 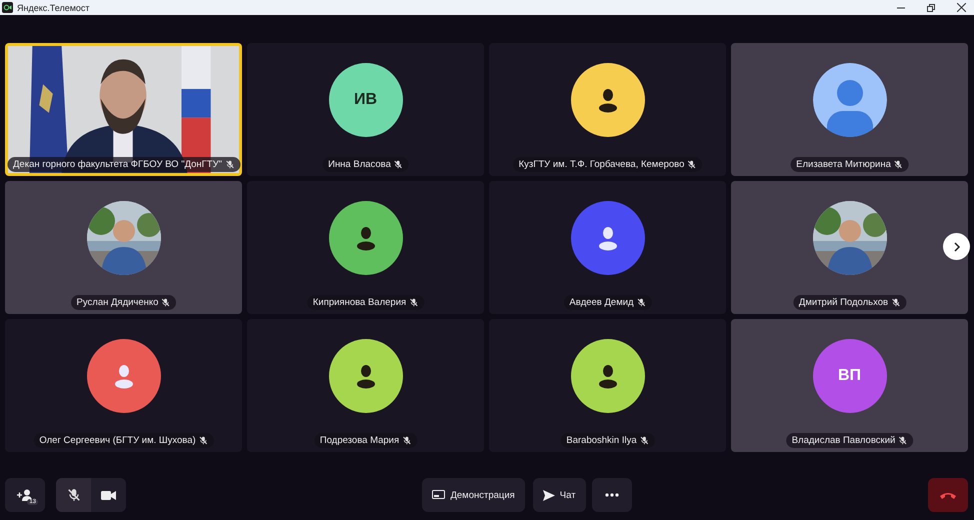 What do you see at coordinates (548, 495) in the screenshot?
I see `send-icon` at bounding box center [548, 495].